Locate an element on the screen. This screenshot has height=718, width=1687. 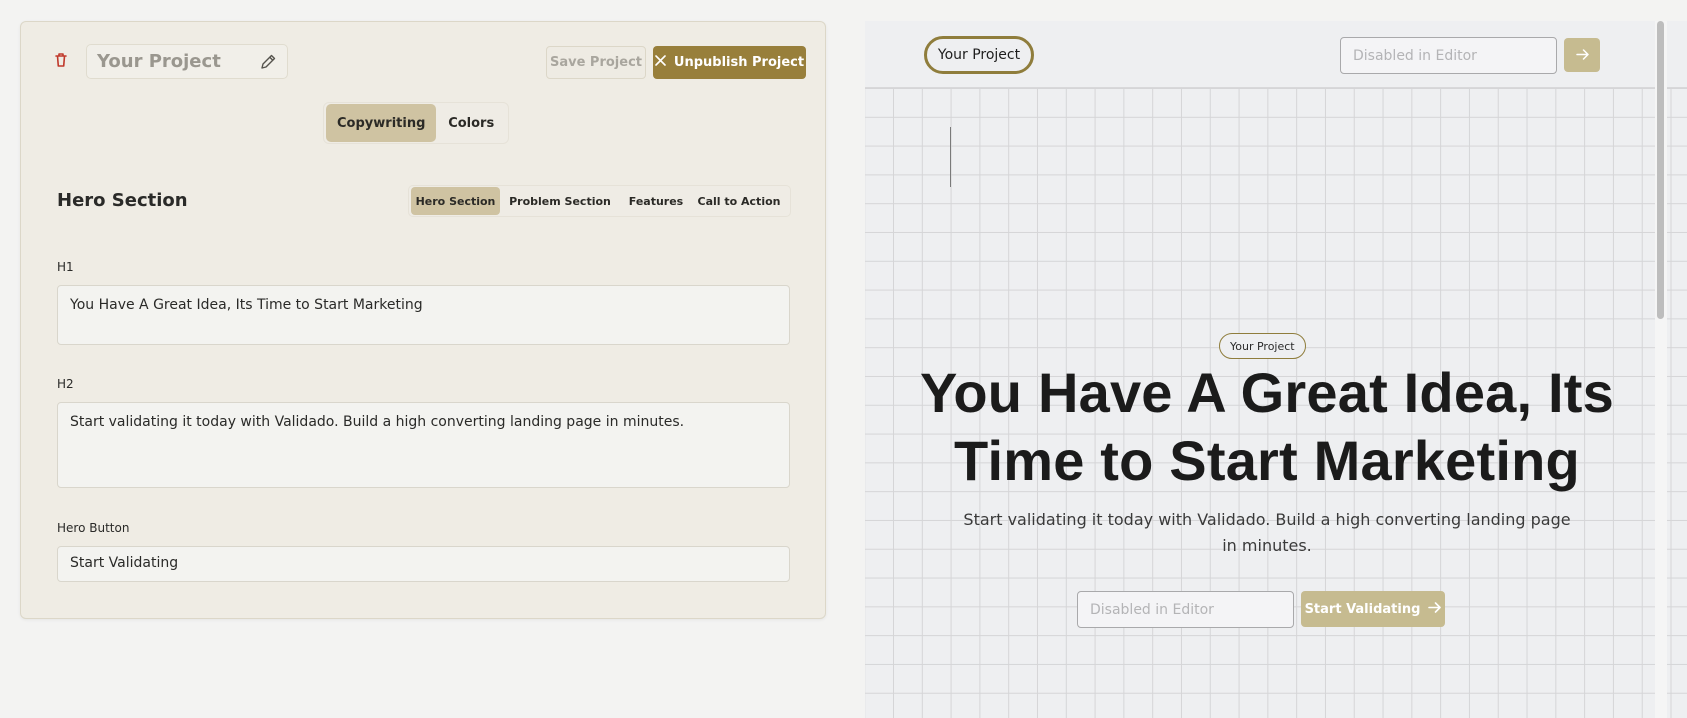
project-name-field: Your Project is located at coordinates (187, 61).